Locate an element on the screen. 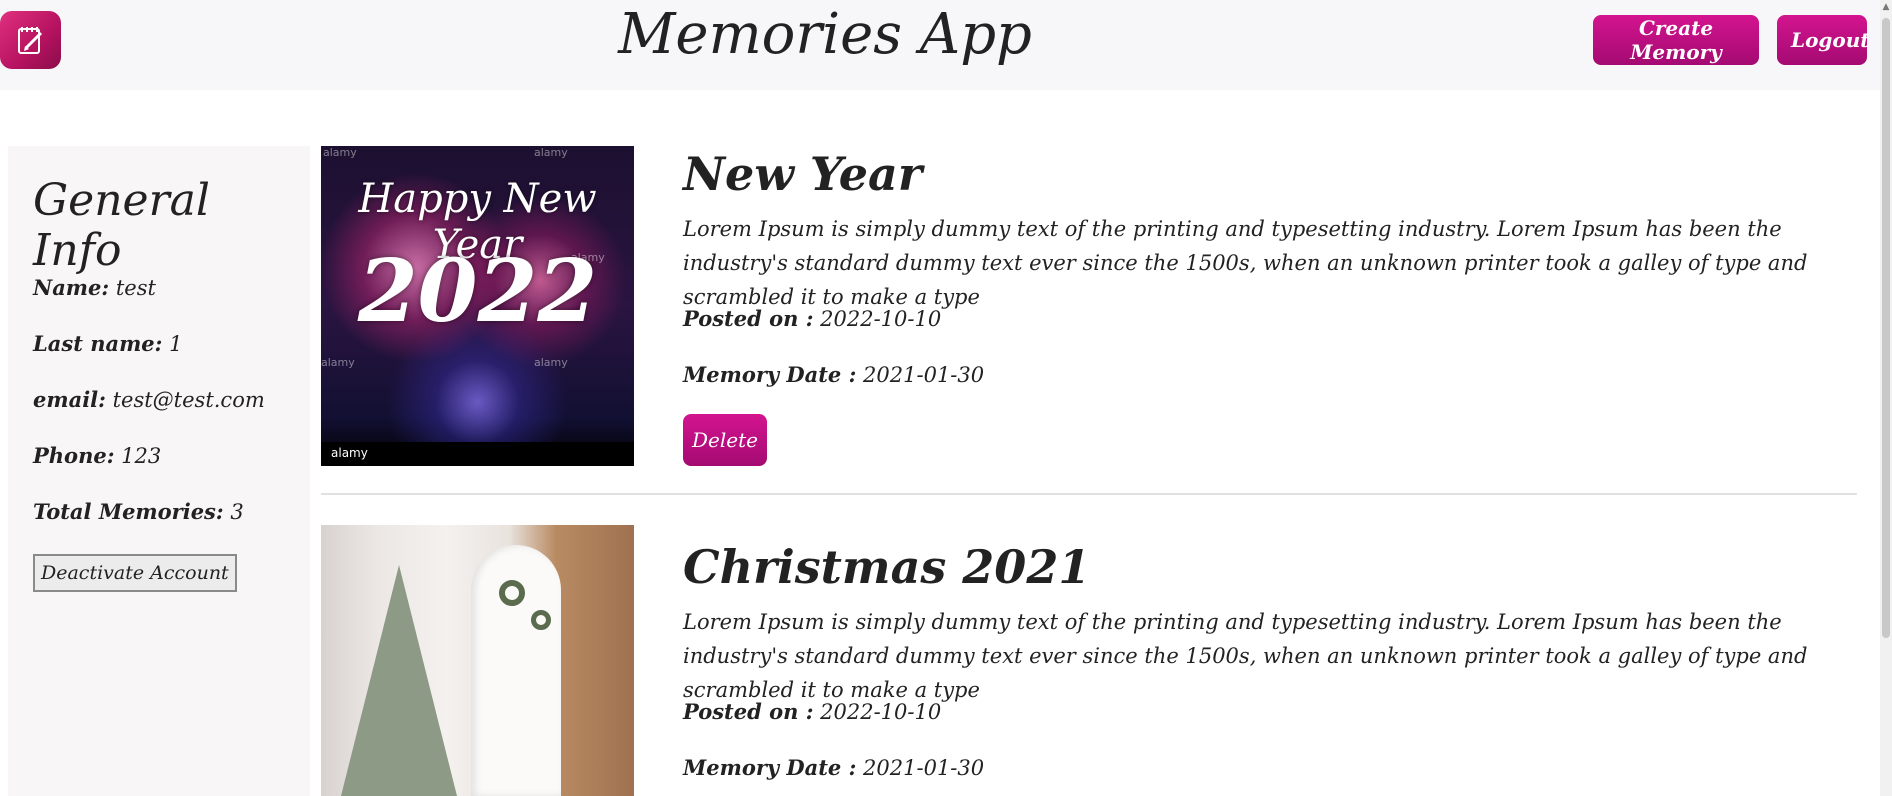 The width and height of the screenshot is (1892, 796). image-bottom-strip: alamy is located at coordinates (477, 454).